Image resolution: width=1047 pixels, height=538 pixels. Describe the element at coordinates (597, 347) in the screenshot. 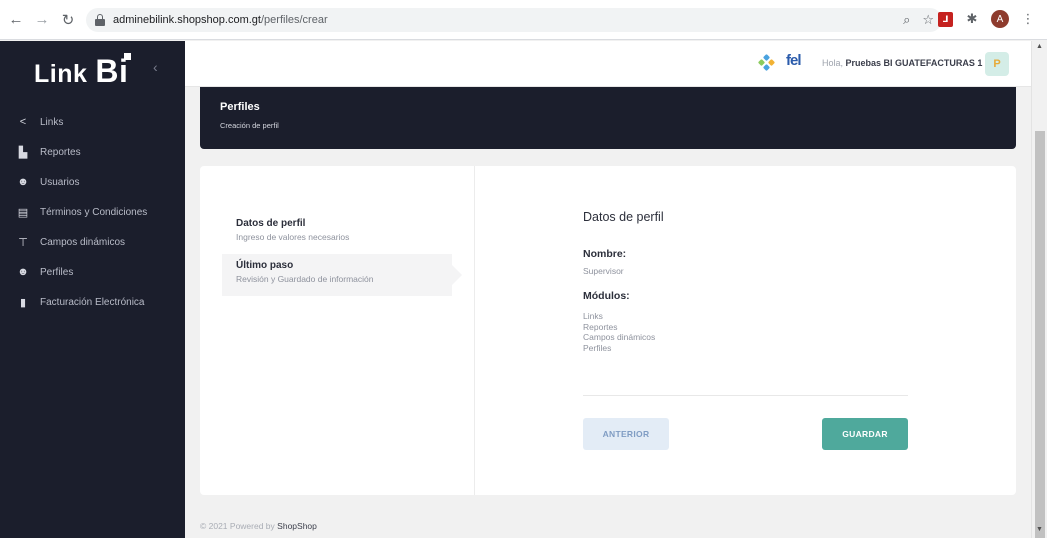

I see `list-item: Perfiles` at that location.